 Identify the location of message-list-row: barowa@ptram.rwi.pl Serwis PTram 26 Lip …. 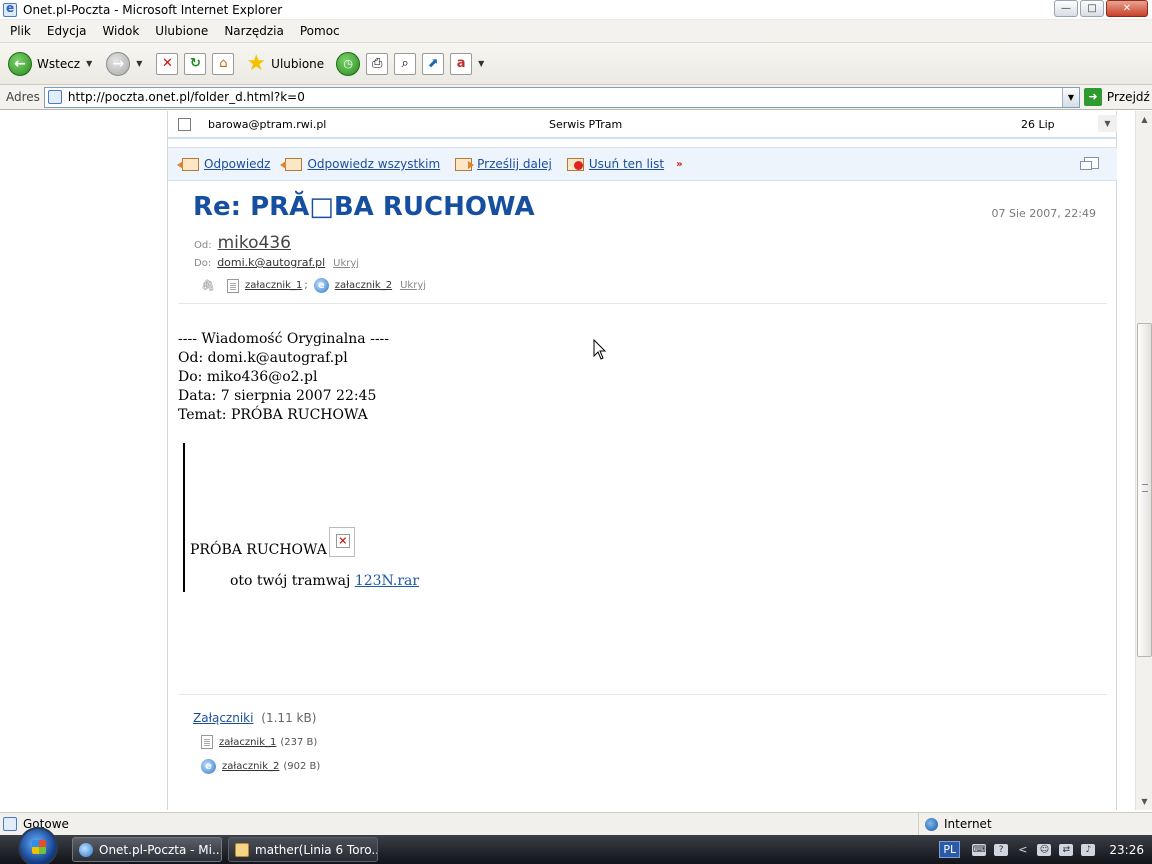
(642, 124).